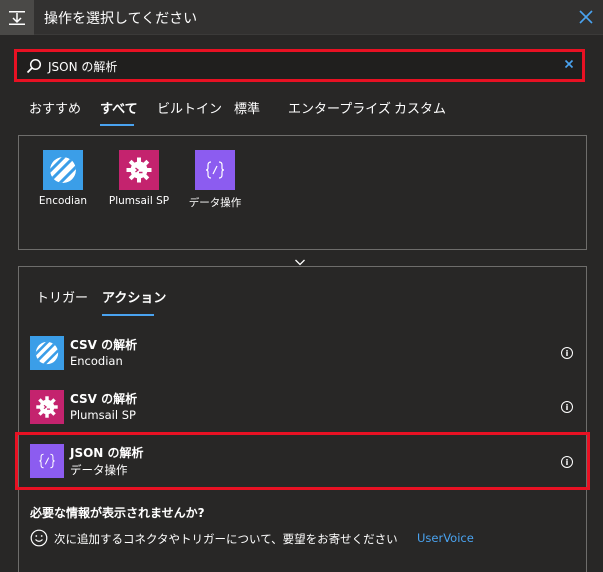  What do you see at coordinates (445, 538) in the screenshot?
I see `uservoice-link: UserVoice` at bounding box center [445, 538].